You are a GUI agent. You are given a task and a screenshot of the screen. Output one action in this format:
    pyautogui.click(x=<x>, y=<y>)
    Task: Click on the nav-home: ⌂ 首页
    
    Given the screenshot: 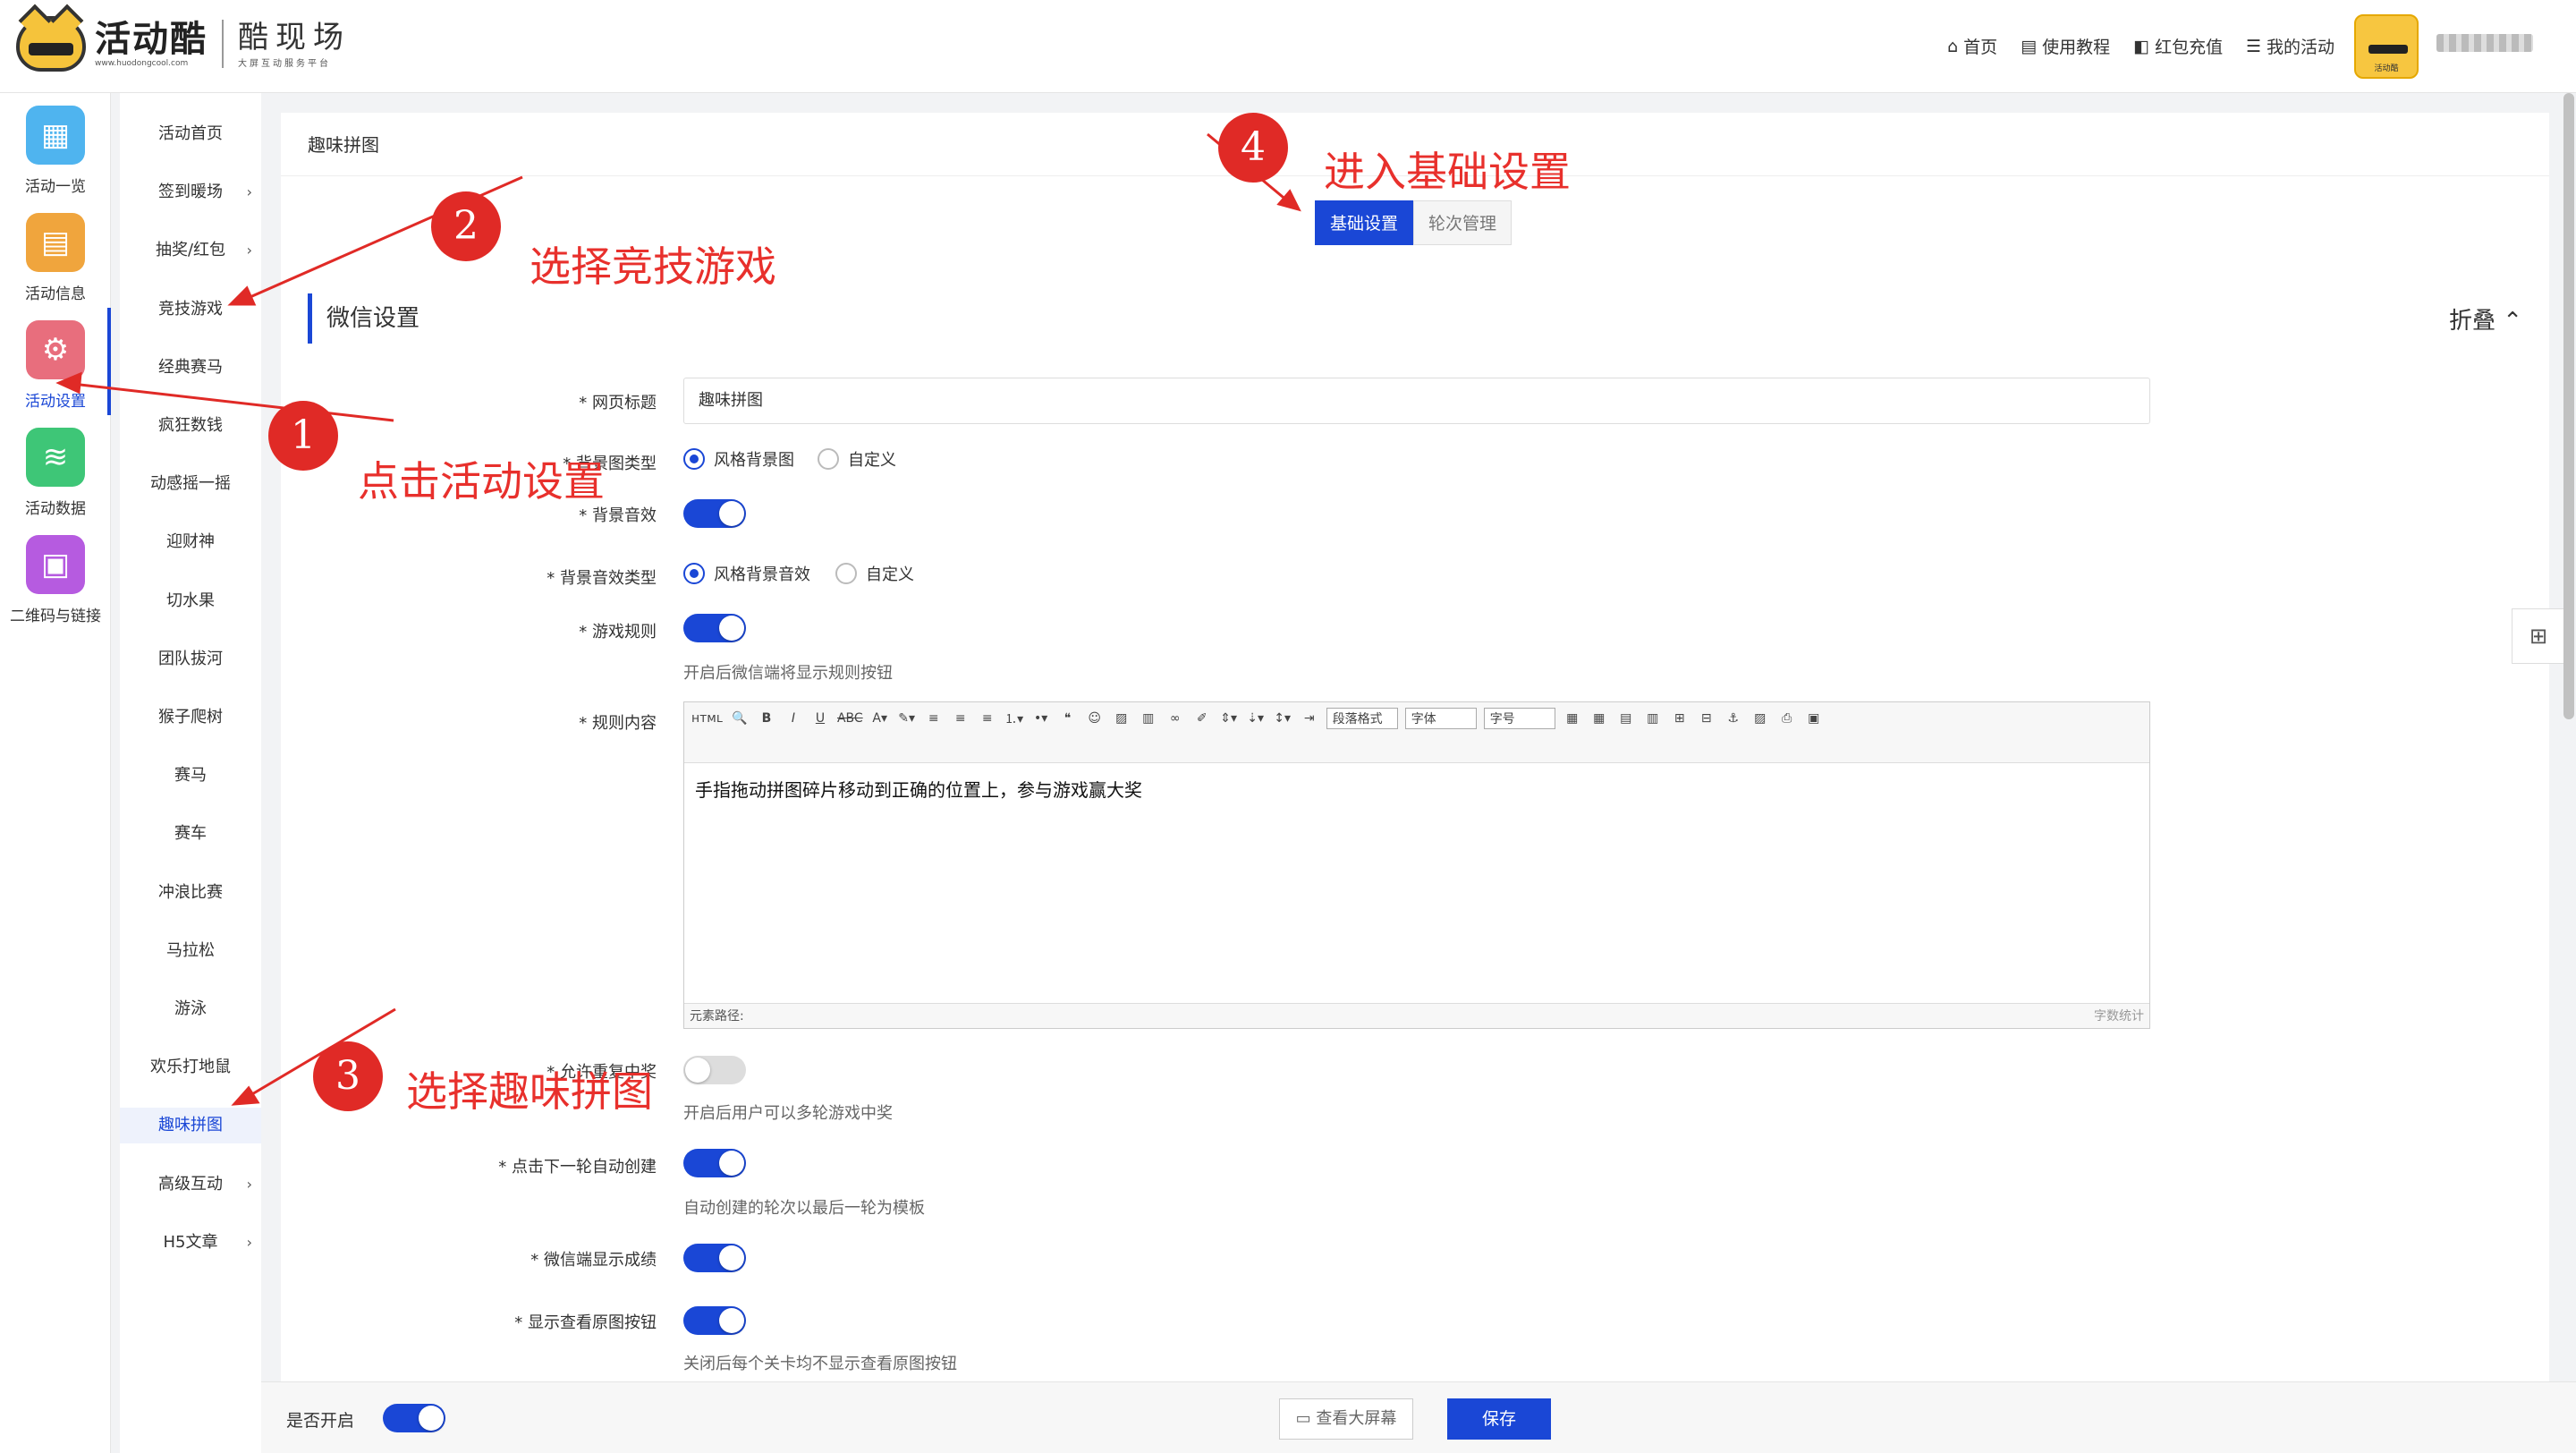 What is the action you would take?
    pyautogui.click(x=1972, y=46)
    